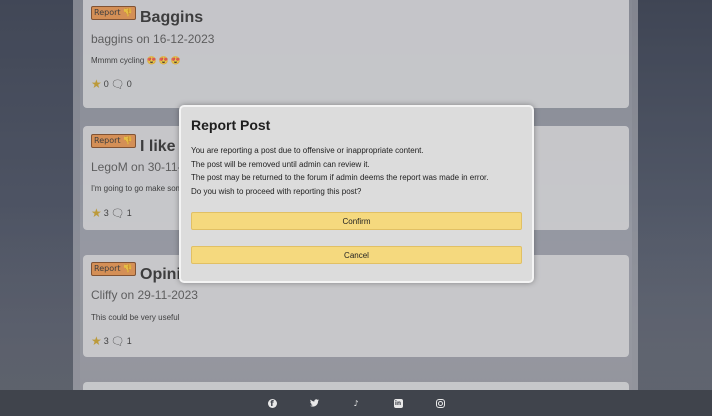 The width and height of the screenshot is (712, 416). Describe the element at coordinates (440, 403) in the screenshot. I see `instagram-icon` at that location.